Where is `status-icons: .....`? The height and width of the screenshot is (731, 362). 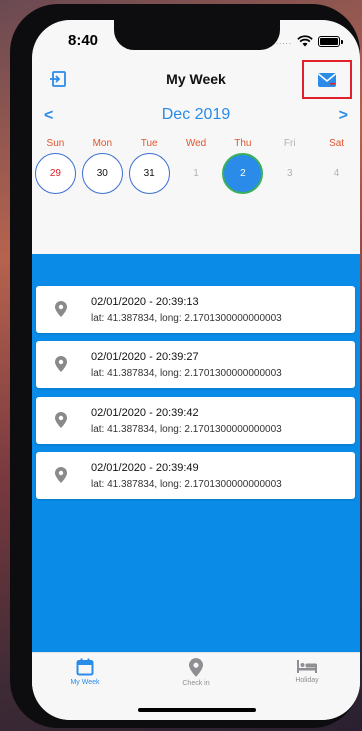 status-icons: ..... is located at coordinates (309, 41).